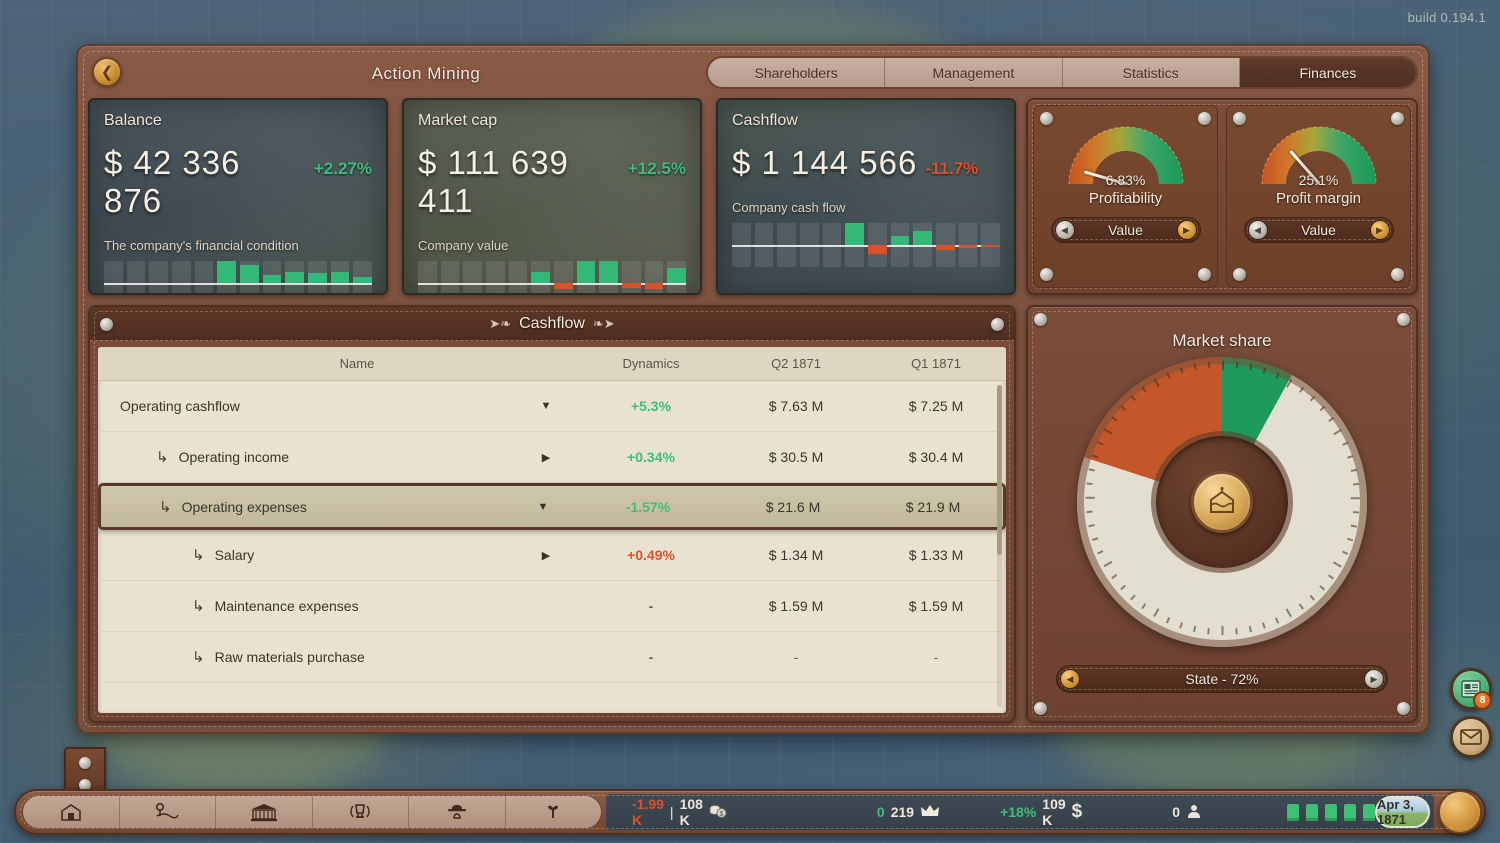  What do you see at coordinates (500, 323) in the screenshot?
I see `leaf-ornament-left-icon: ➤❧` at bounding box center [500, 323].